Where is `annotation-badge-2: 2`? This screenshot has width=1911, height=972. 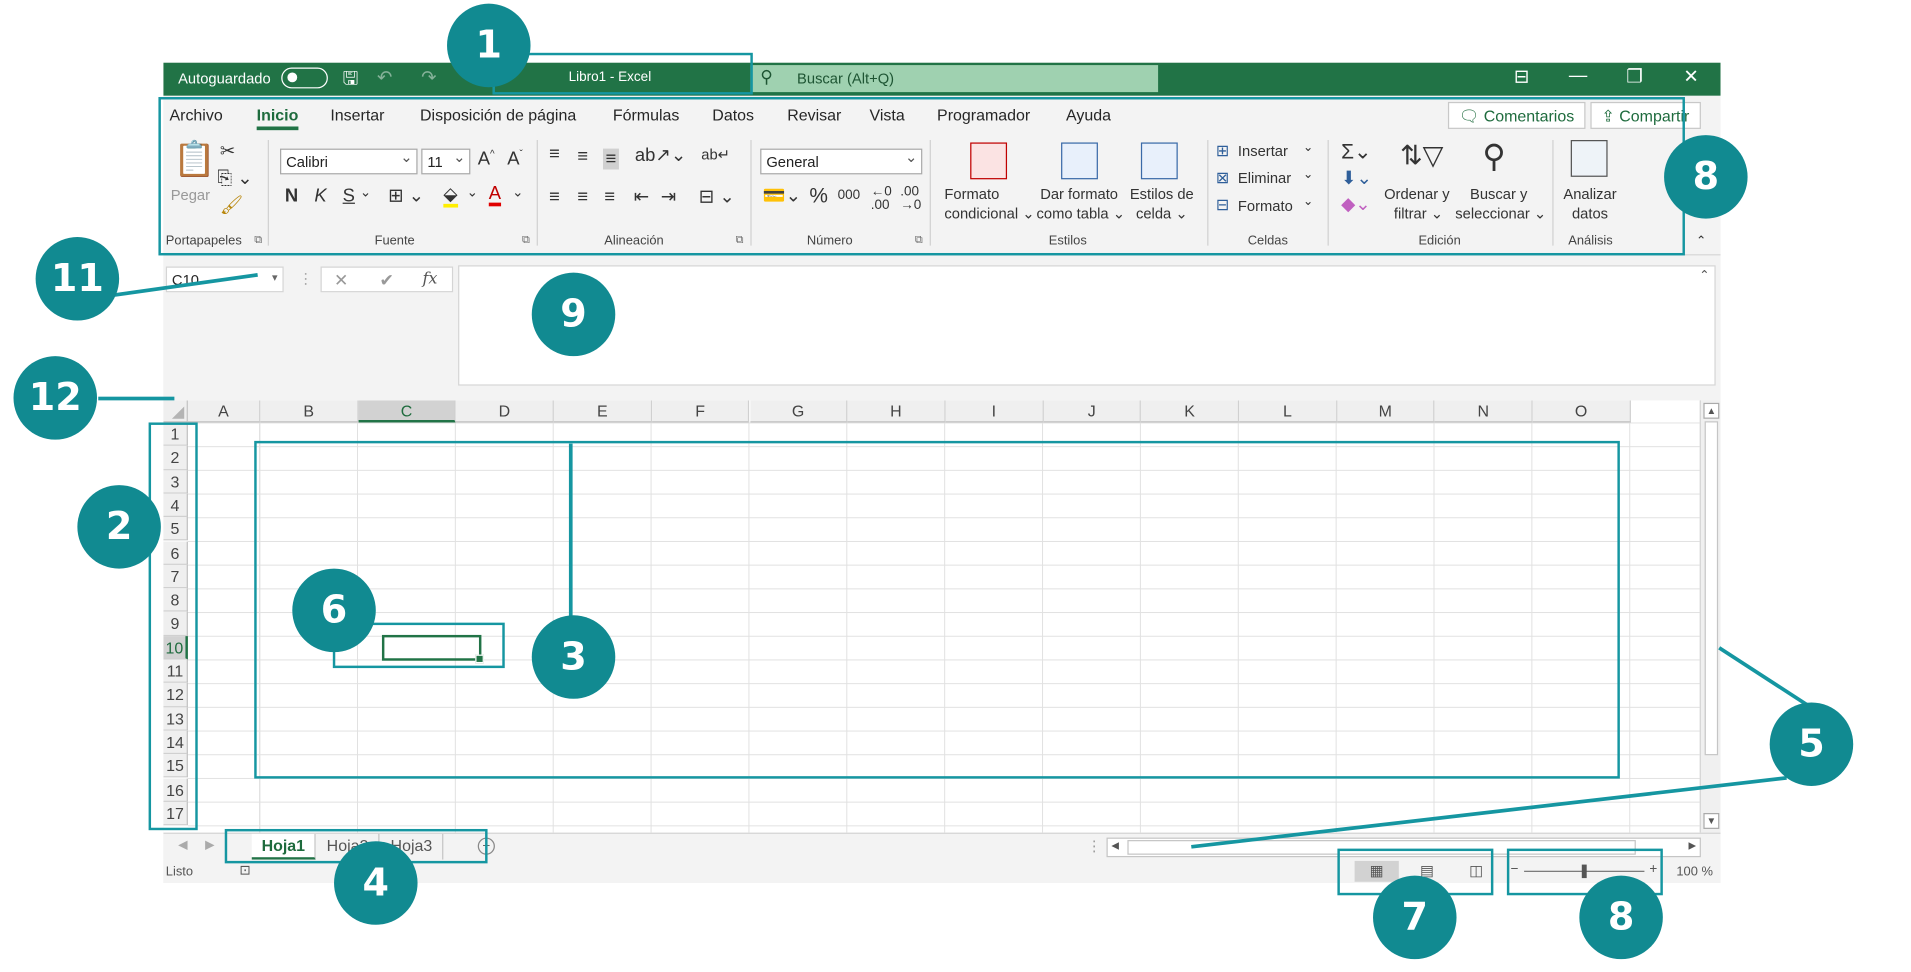
annotation-badge-2: 2 is located at coordinates (119, 527).